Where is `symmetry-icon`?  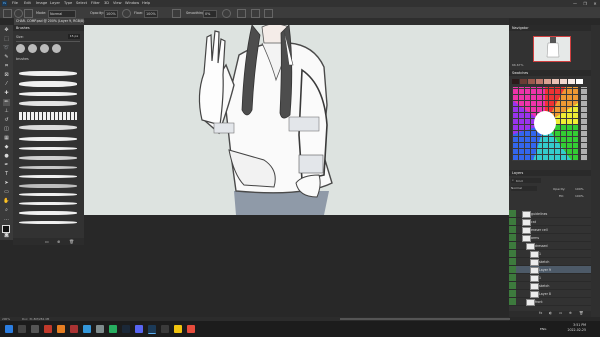
symmetry-icon is located at coordinates (268, 13).